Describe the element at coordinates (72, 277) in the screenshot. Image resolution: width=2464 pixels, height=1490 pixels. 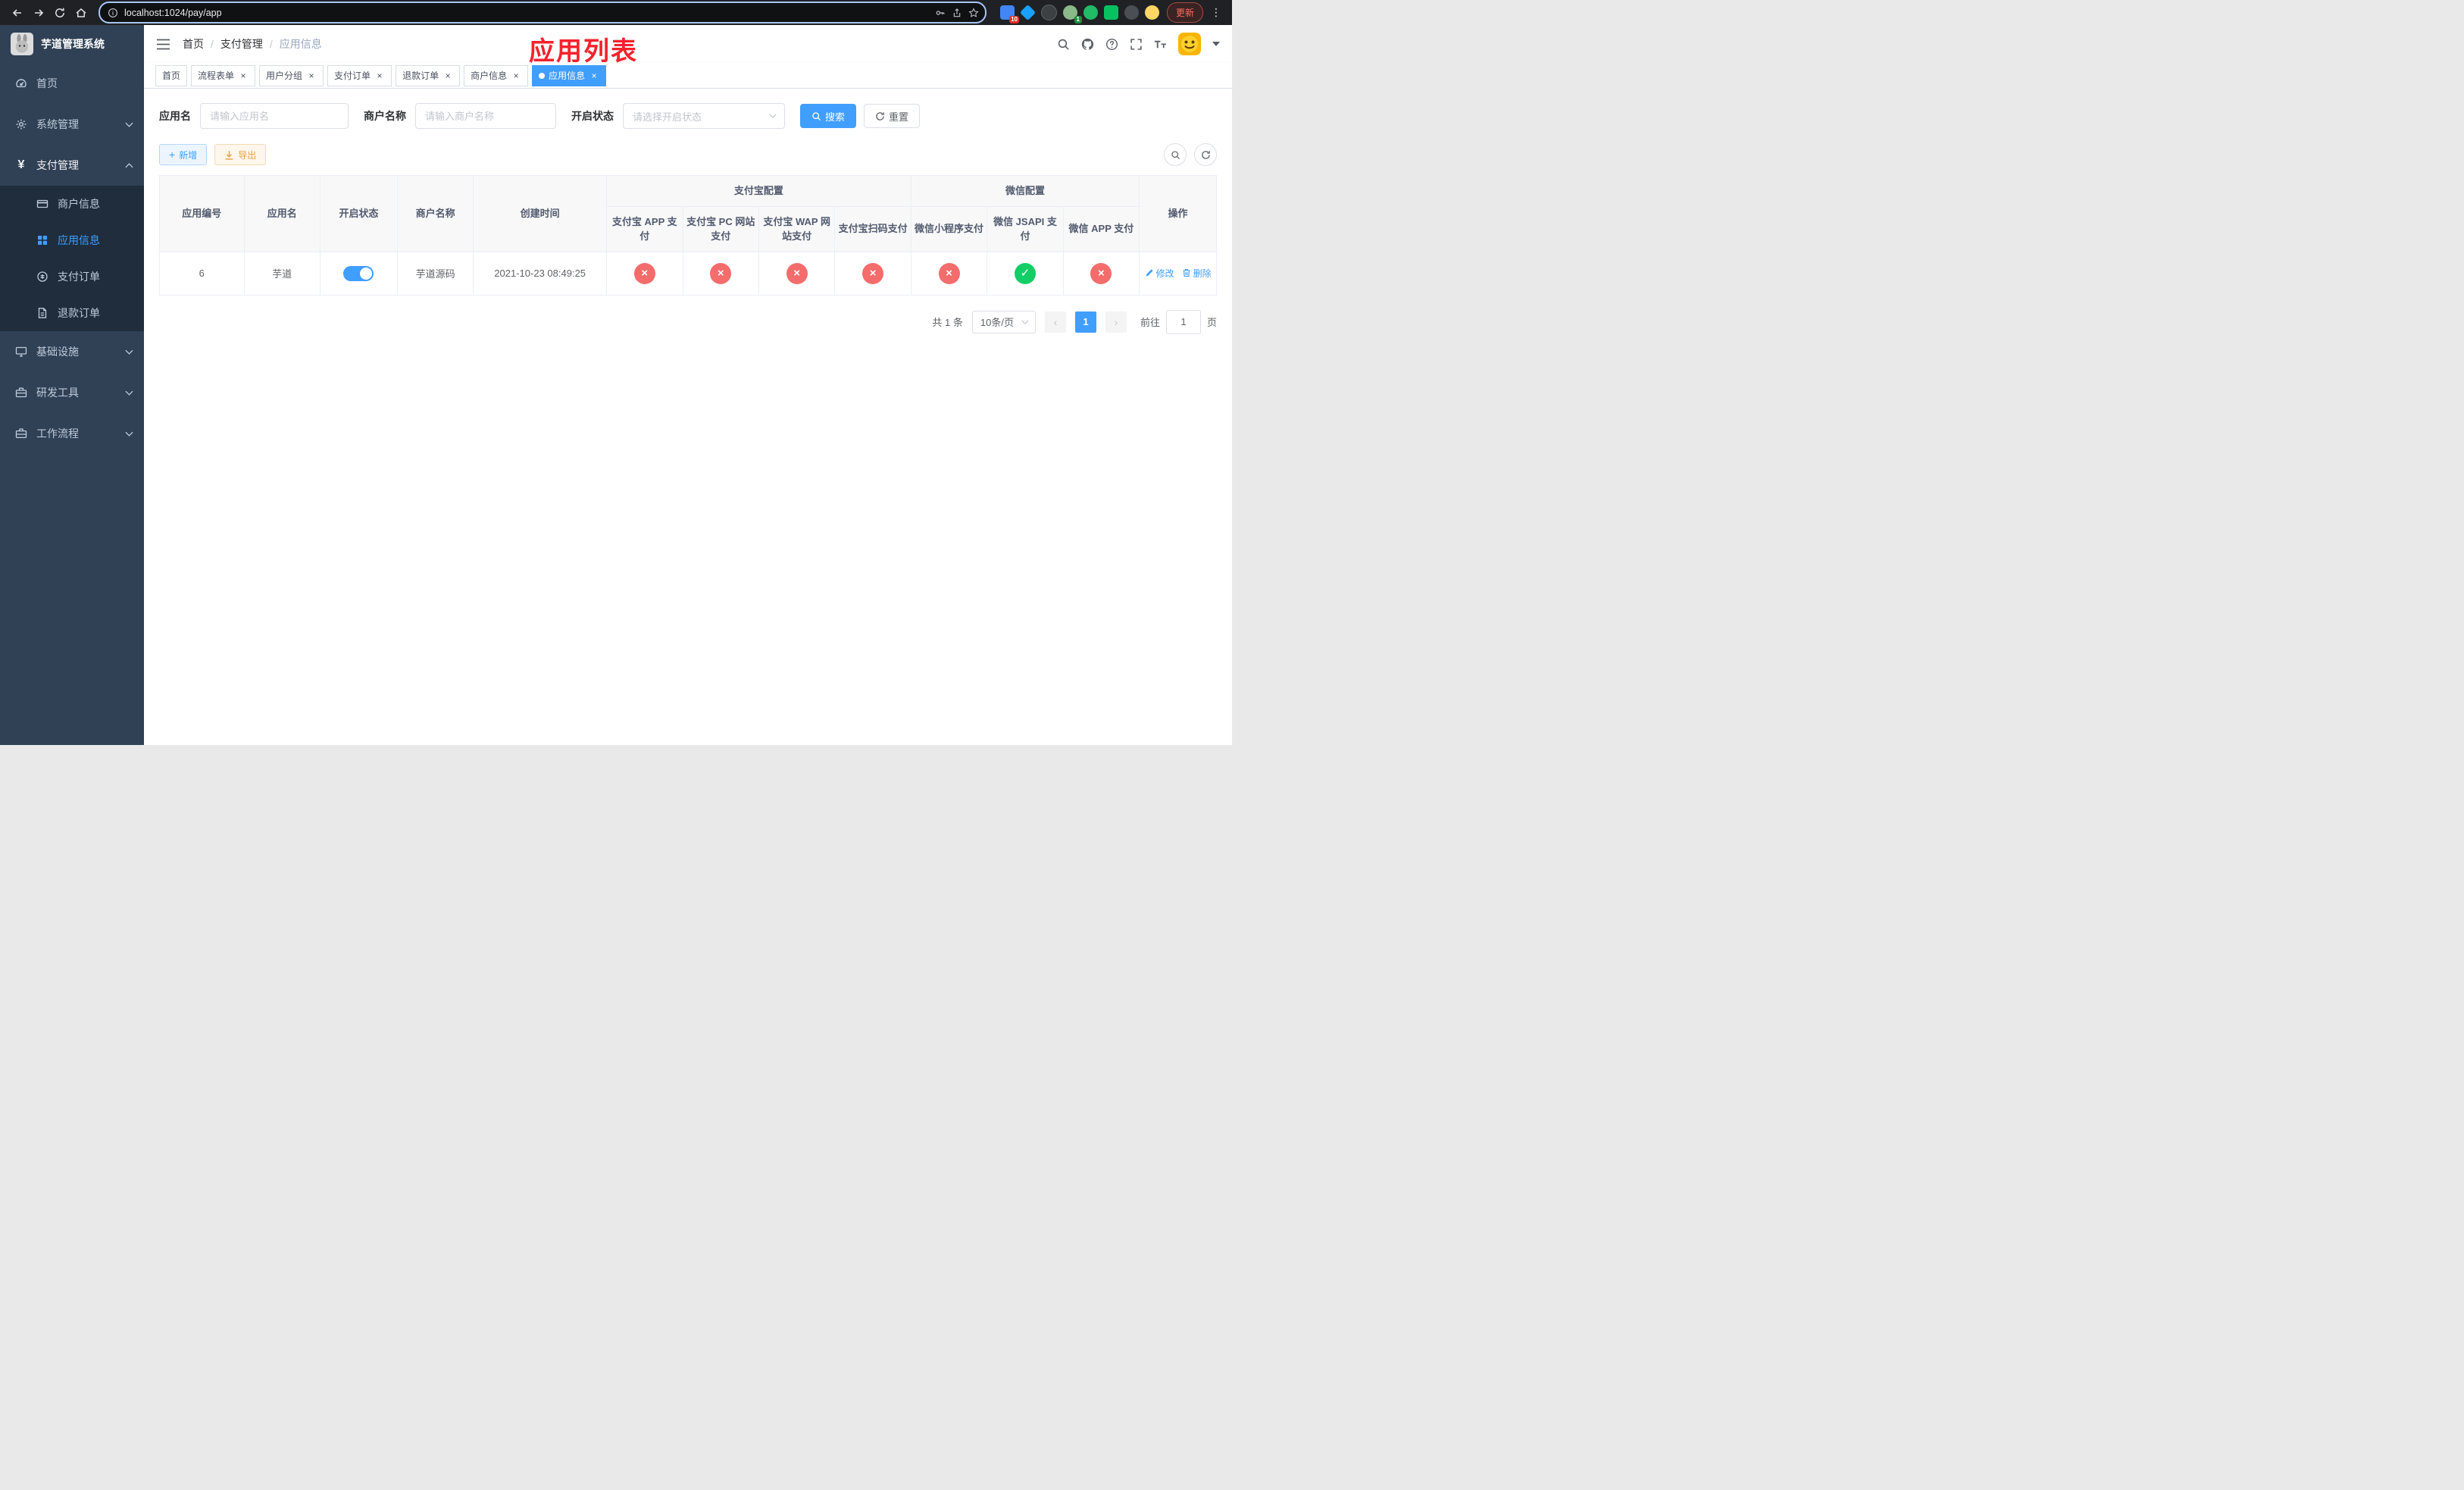
I see `sidebar-item-pay-order: 支付订单` at that location.